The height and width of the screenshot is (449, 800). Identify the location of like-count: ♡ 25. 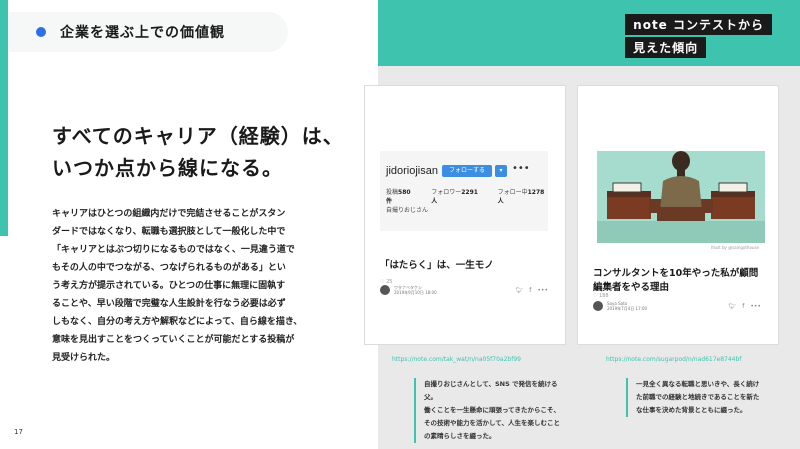
(386, 282).